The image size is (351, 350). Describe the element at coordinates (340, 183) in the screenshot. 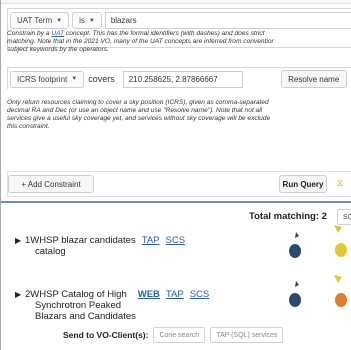

I see `loading-spinner-icon: ⧖` at that location.